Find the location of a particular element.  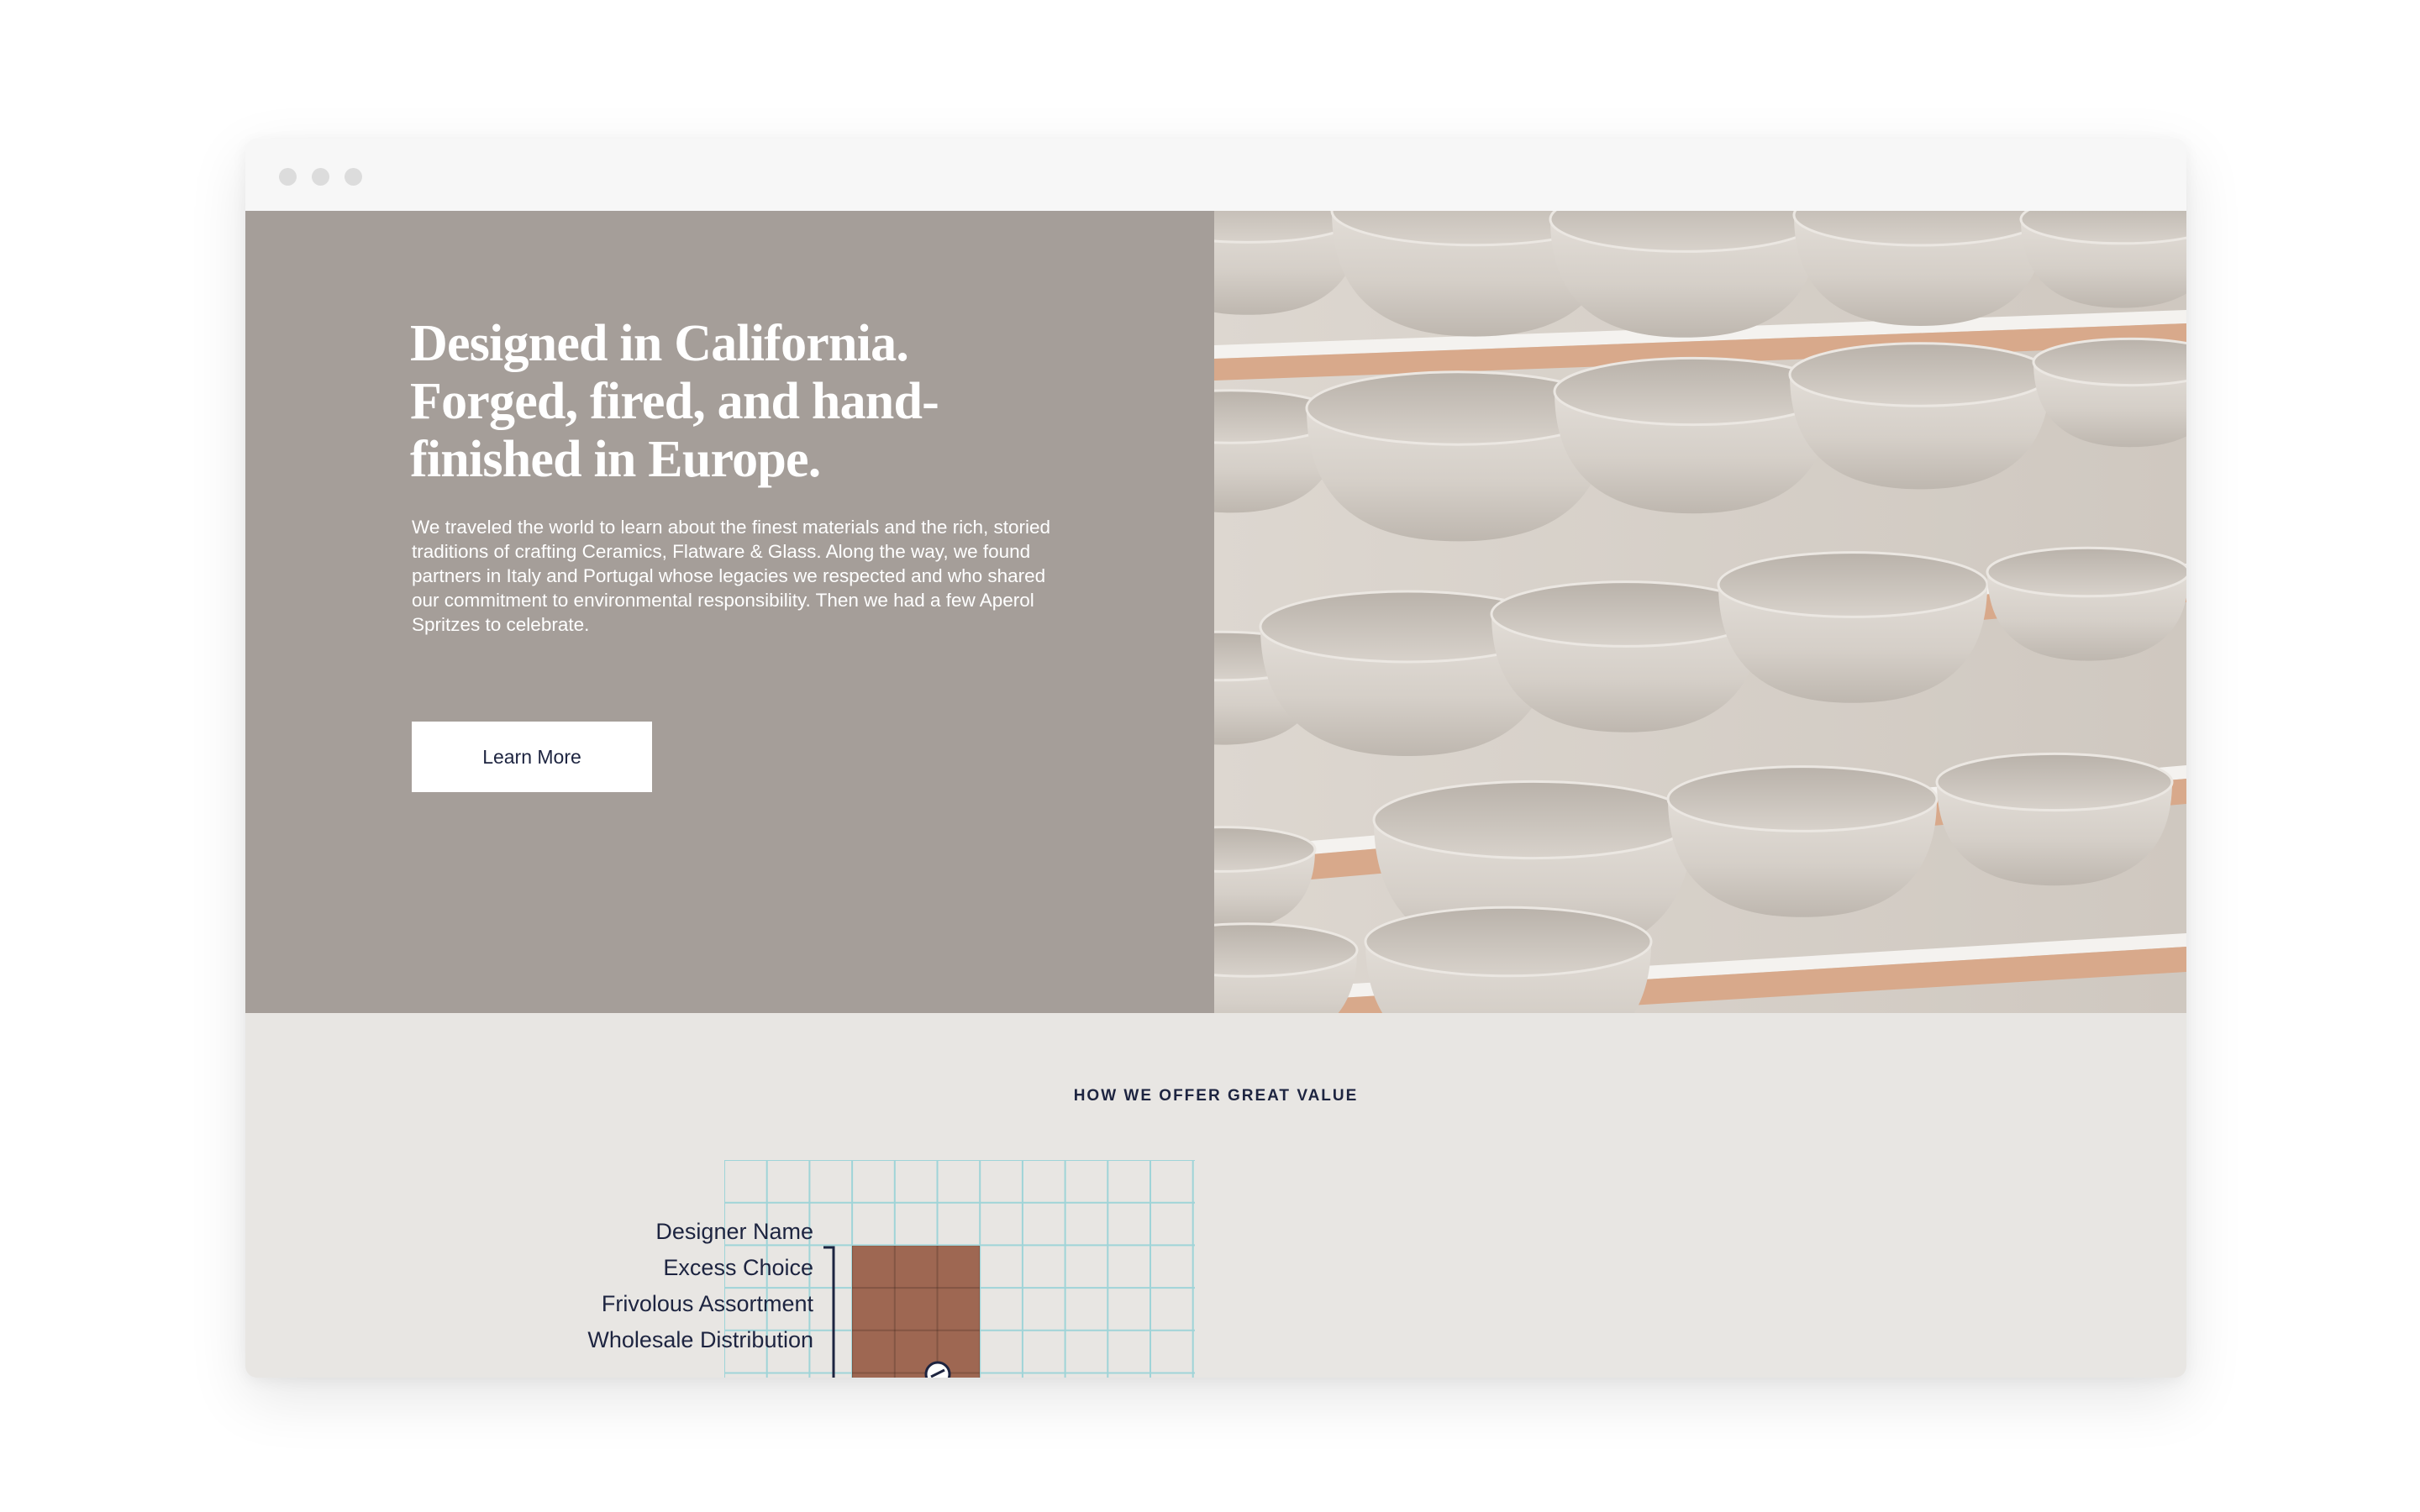

grid-label: Excess Choice is located at coordinates (738, 1267).